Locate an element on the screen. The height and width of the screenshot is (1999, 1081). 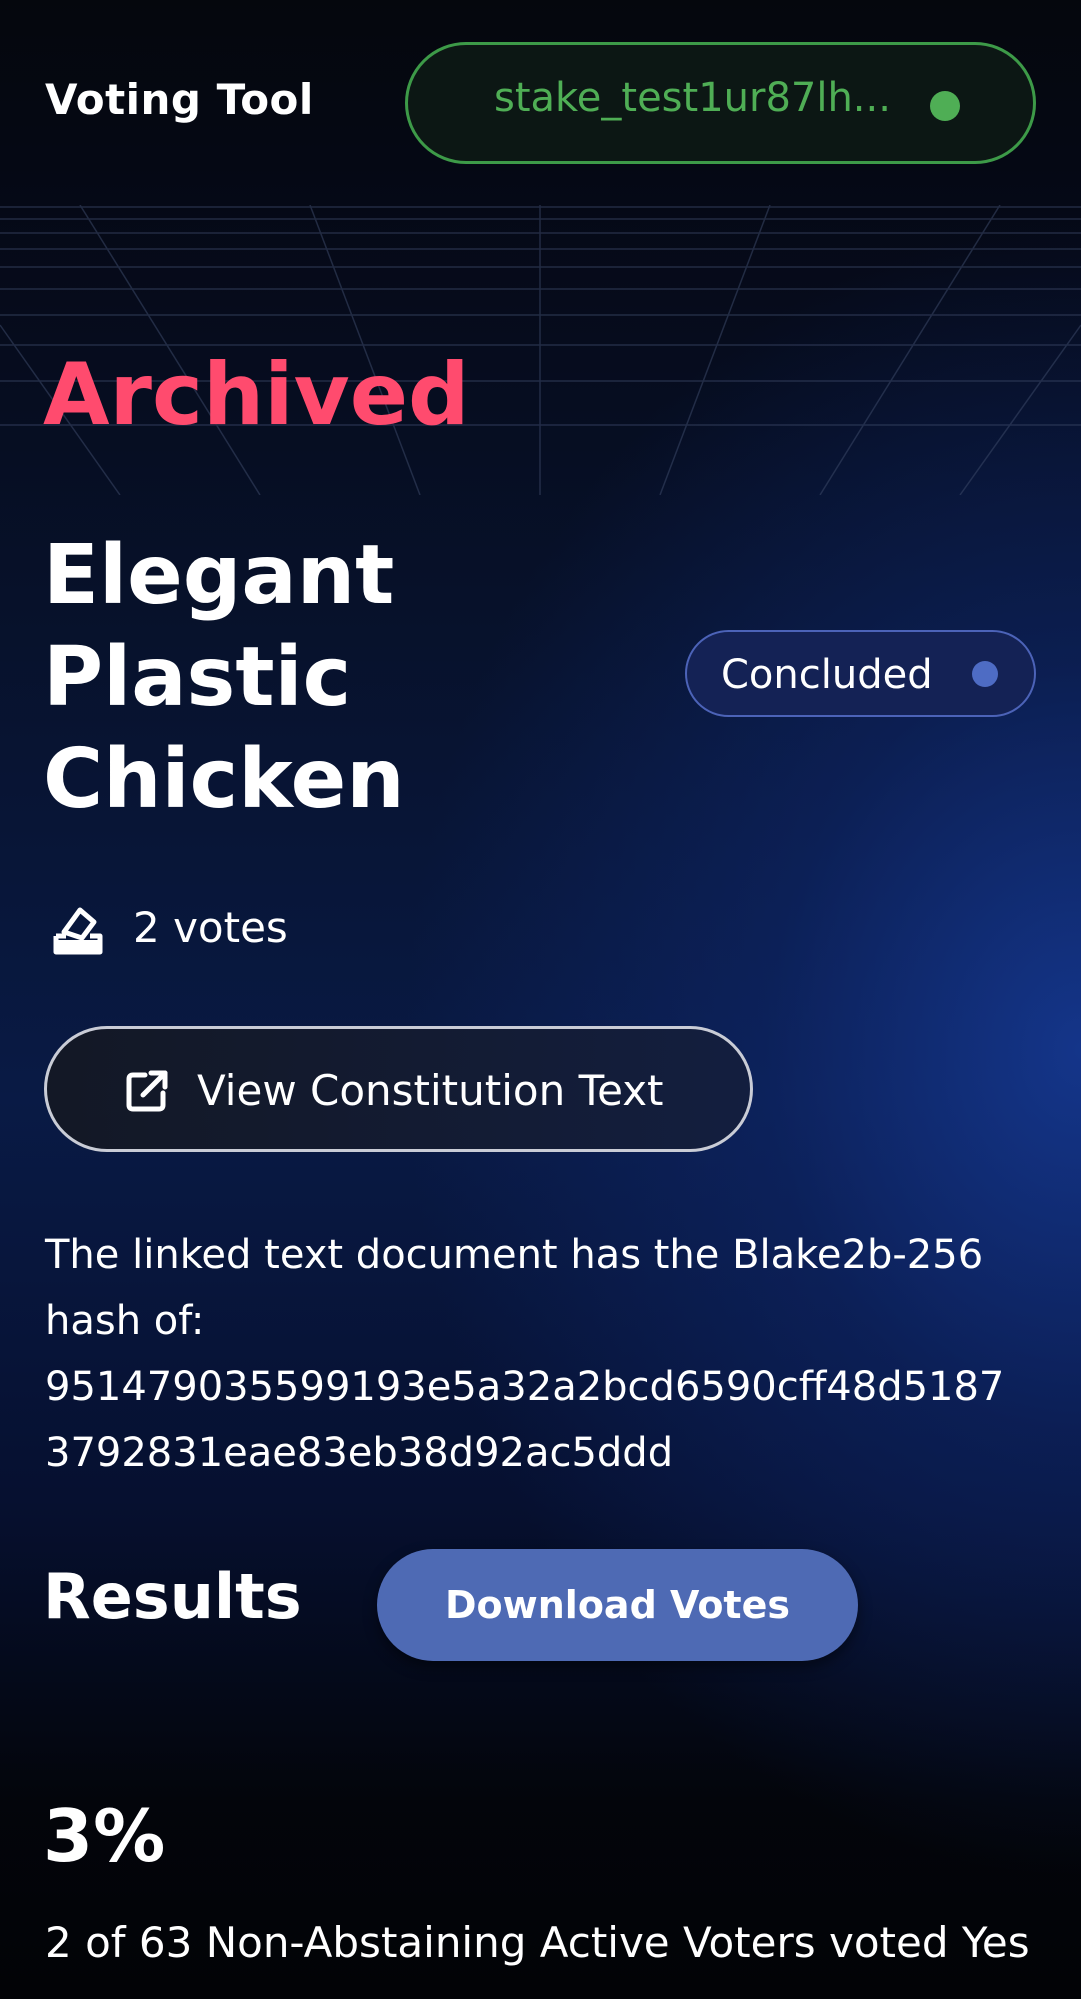
proposal-title-line: Plastic is located at coordinates (197, 677).